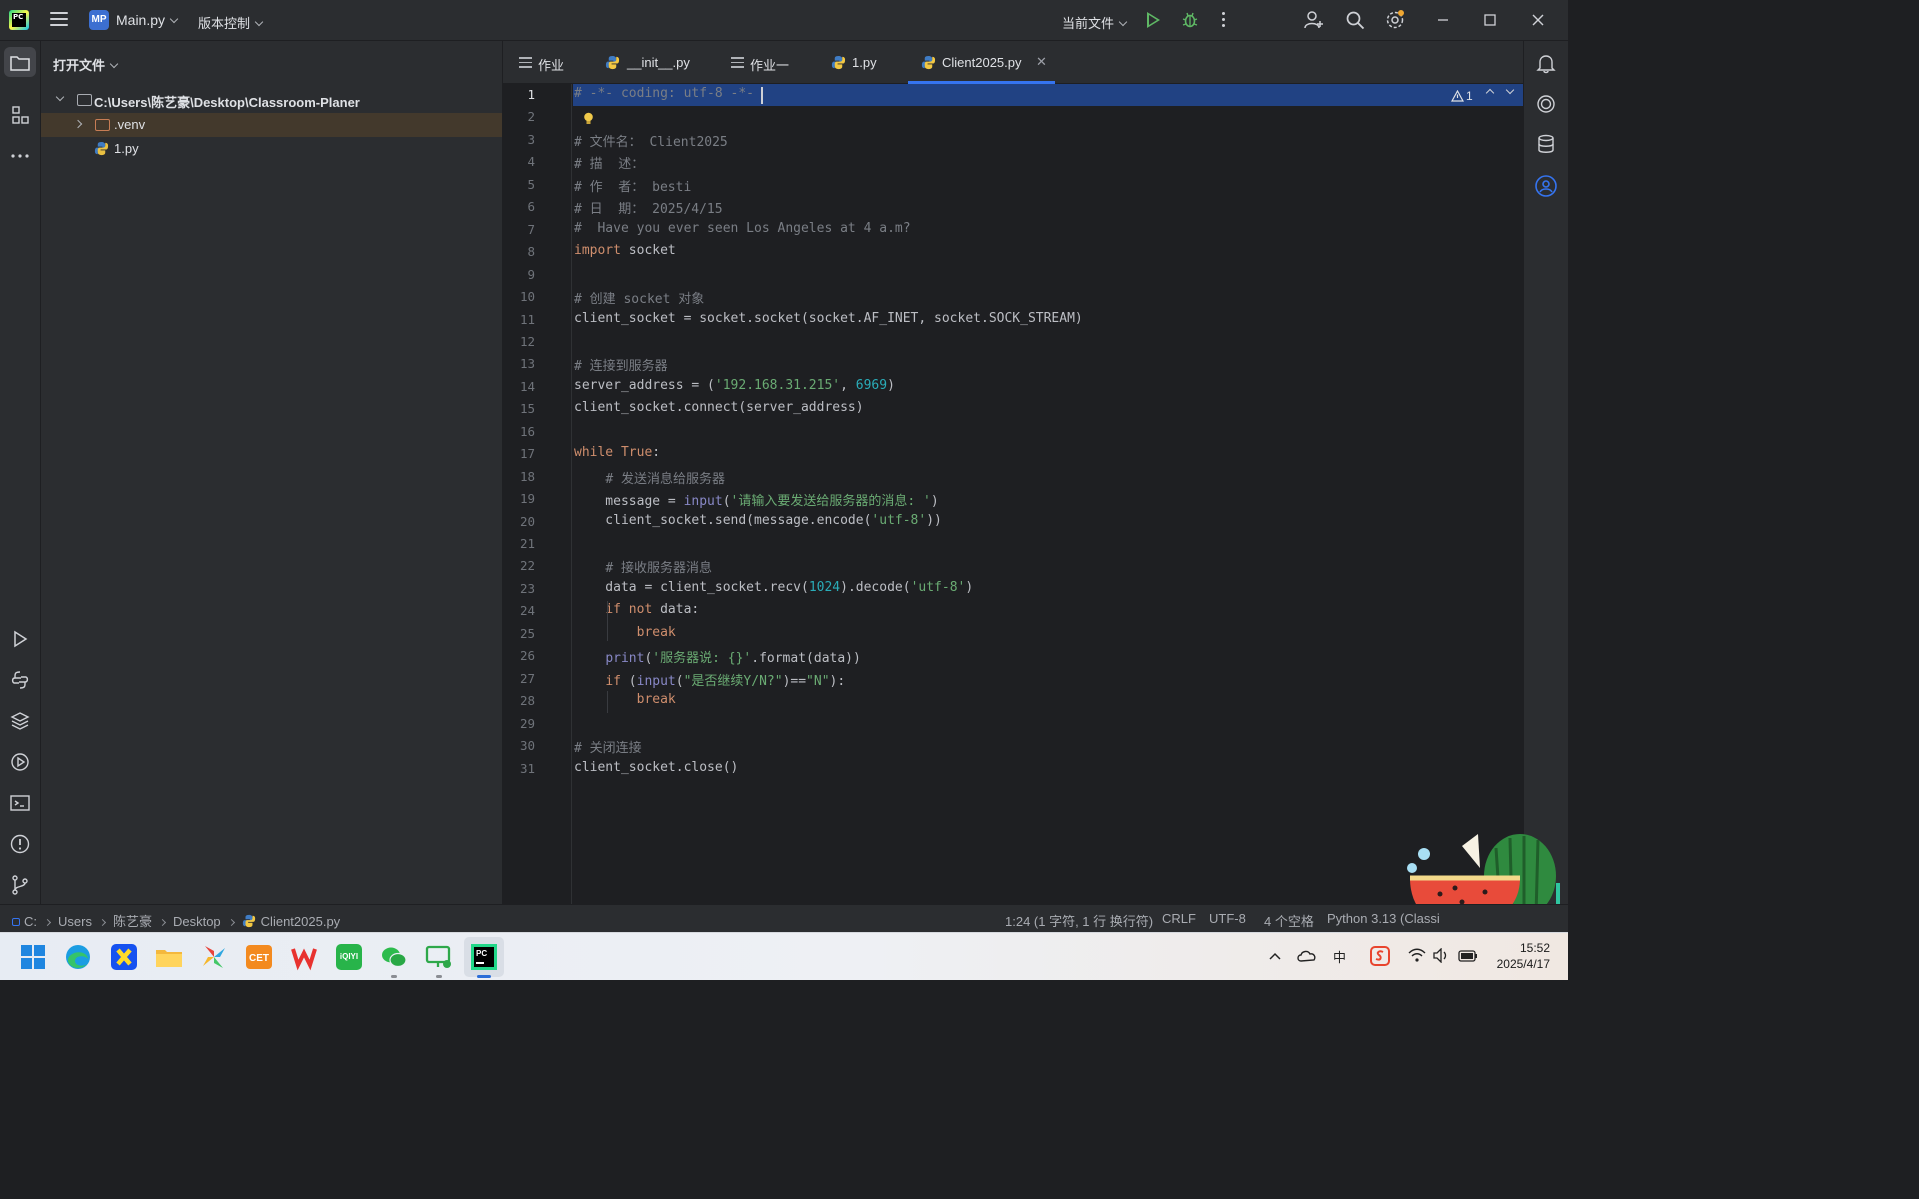 Image resolution: width=1919 pixels, height=1199 pixels. I want to click on search-icon, so click(1355, 20).